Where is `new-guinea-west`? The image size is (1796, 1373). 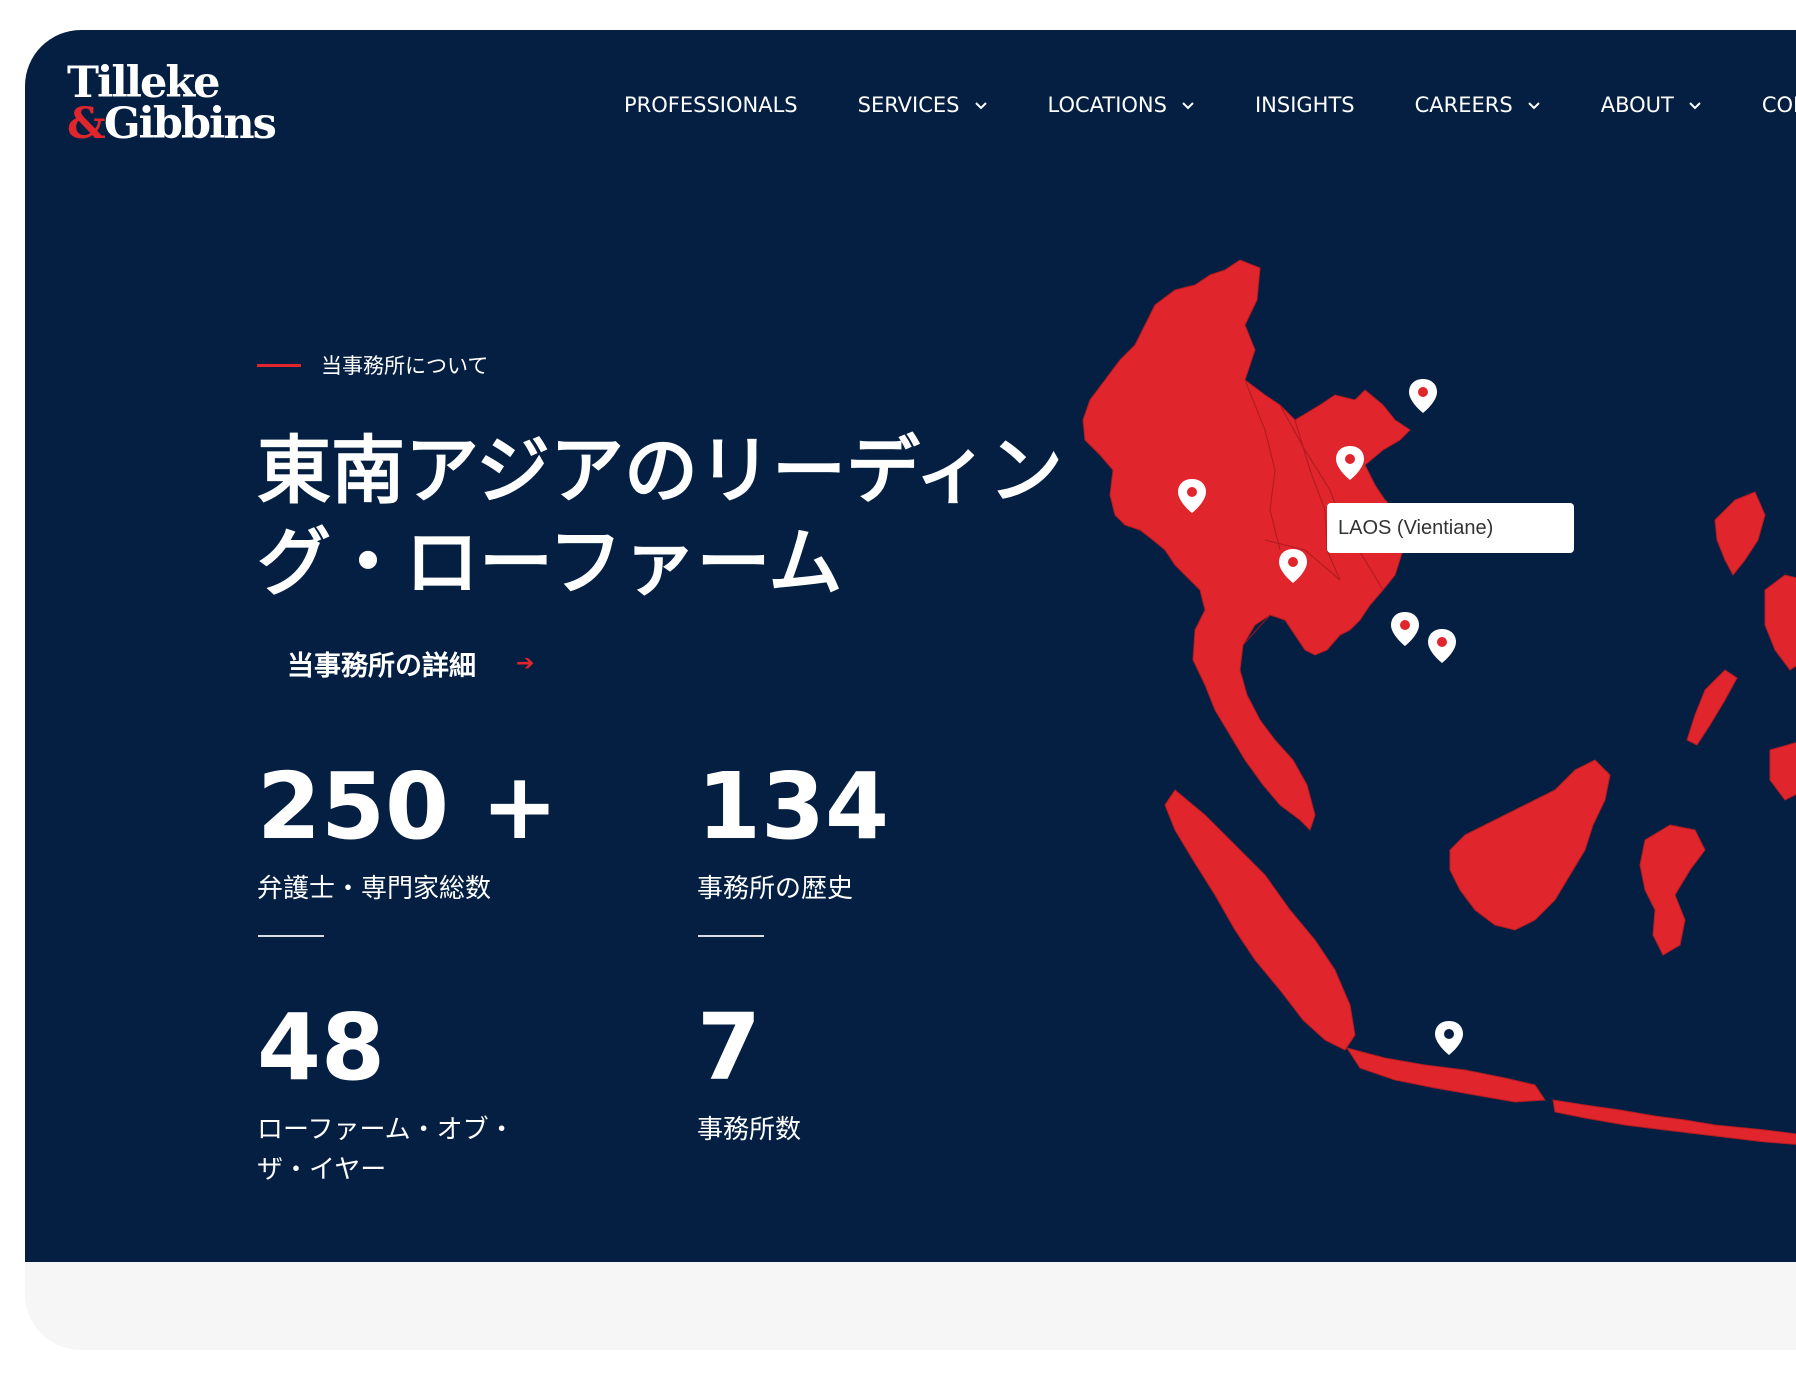
new-guinea-west is located at coordinates (1782, 771).